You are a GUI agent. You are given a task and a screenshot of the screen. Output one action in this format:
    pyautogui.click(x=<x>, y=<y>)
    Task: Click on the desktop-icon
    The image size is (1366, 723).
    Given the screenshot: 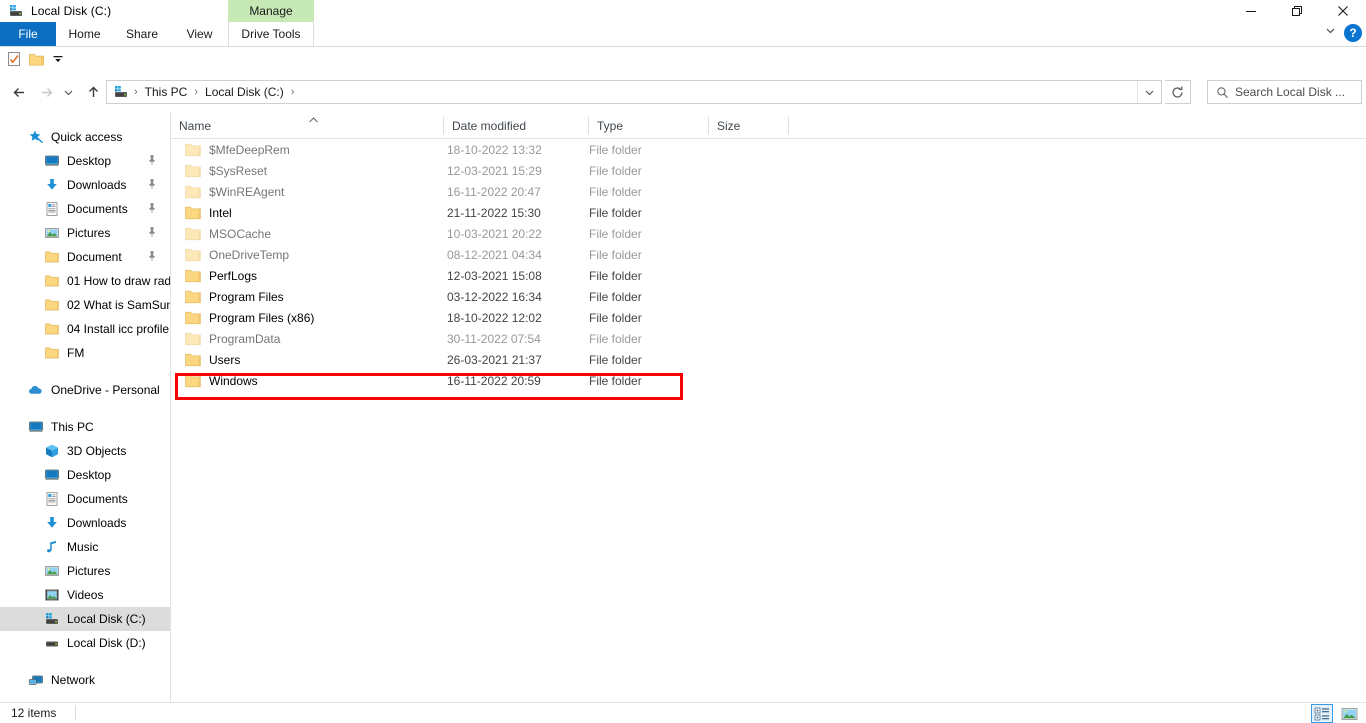 What is the action you would take?
    pyautogui.click(x=52, y=475)
    